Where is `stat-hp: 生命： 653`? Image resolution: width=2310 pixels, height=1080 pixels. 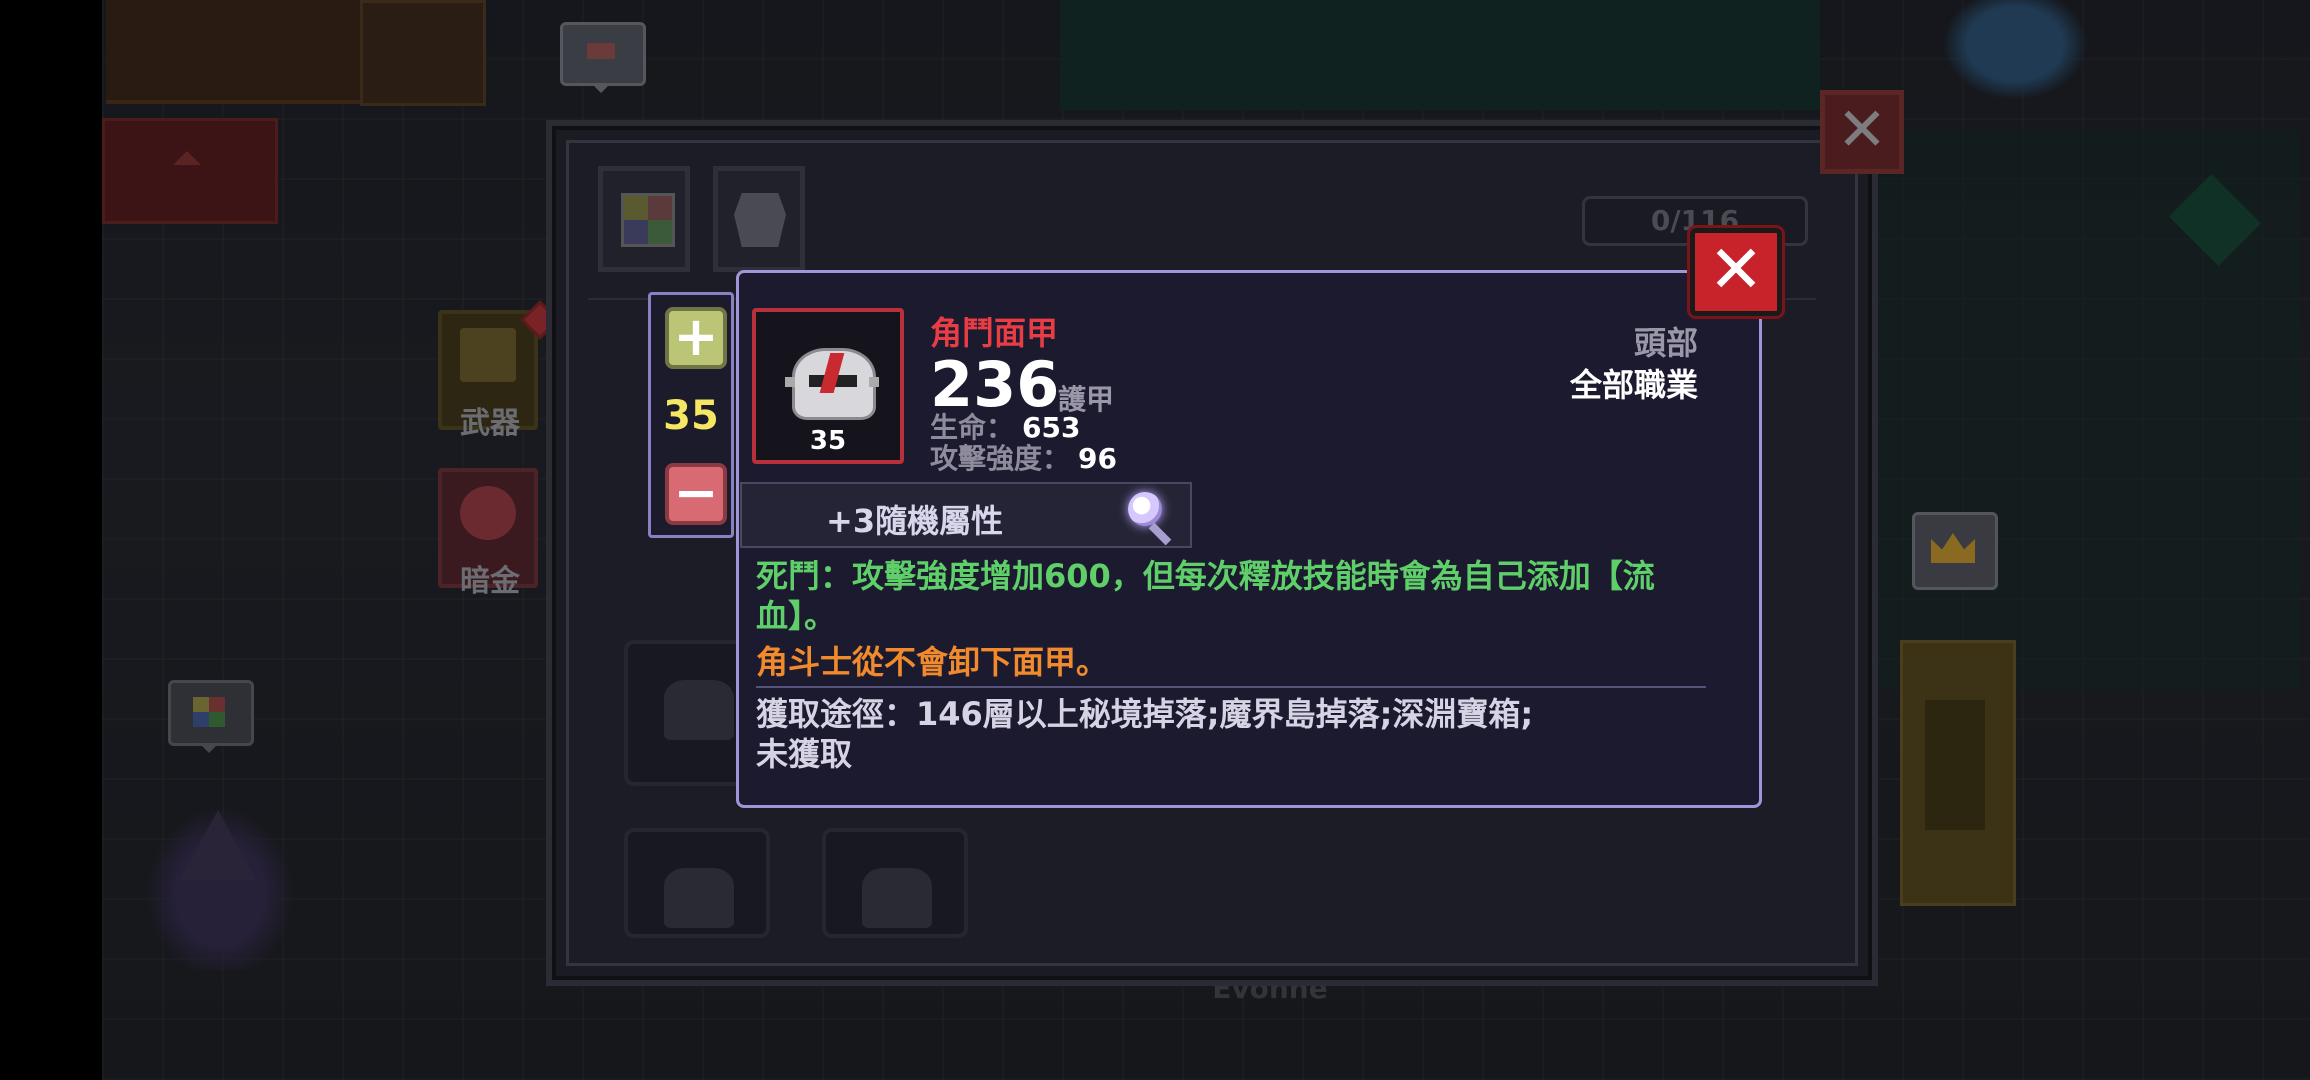
stat-hp: 生命： 653 is located at coordinates (1005, 427).